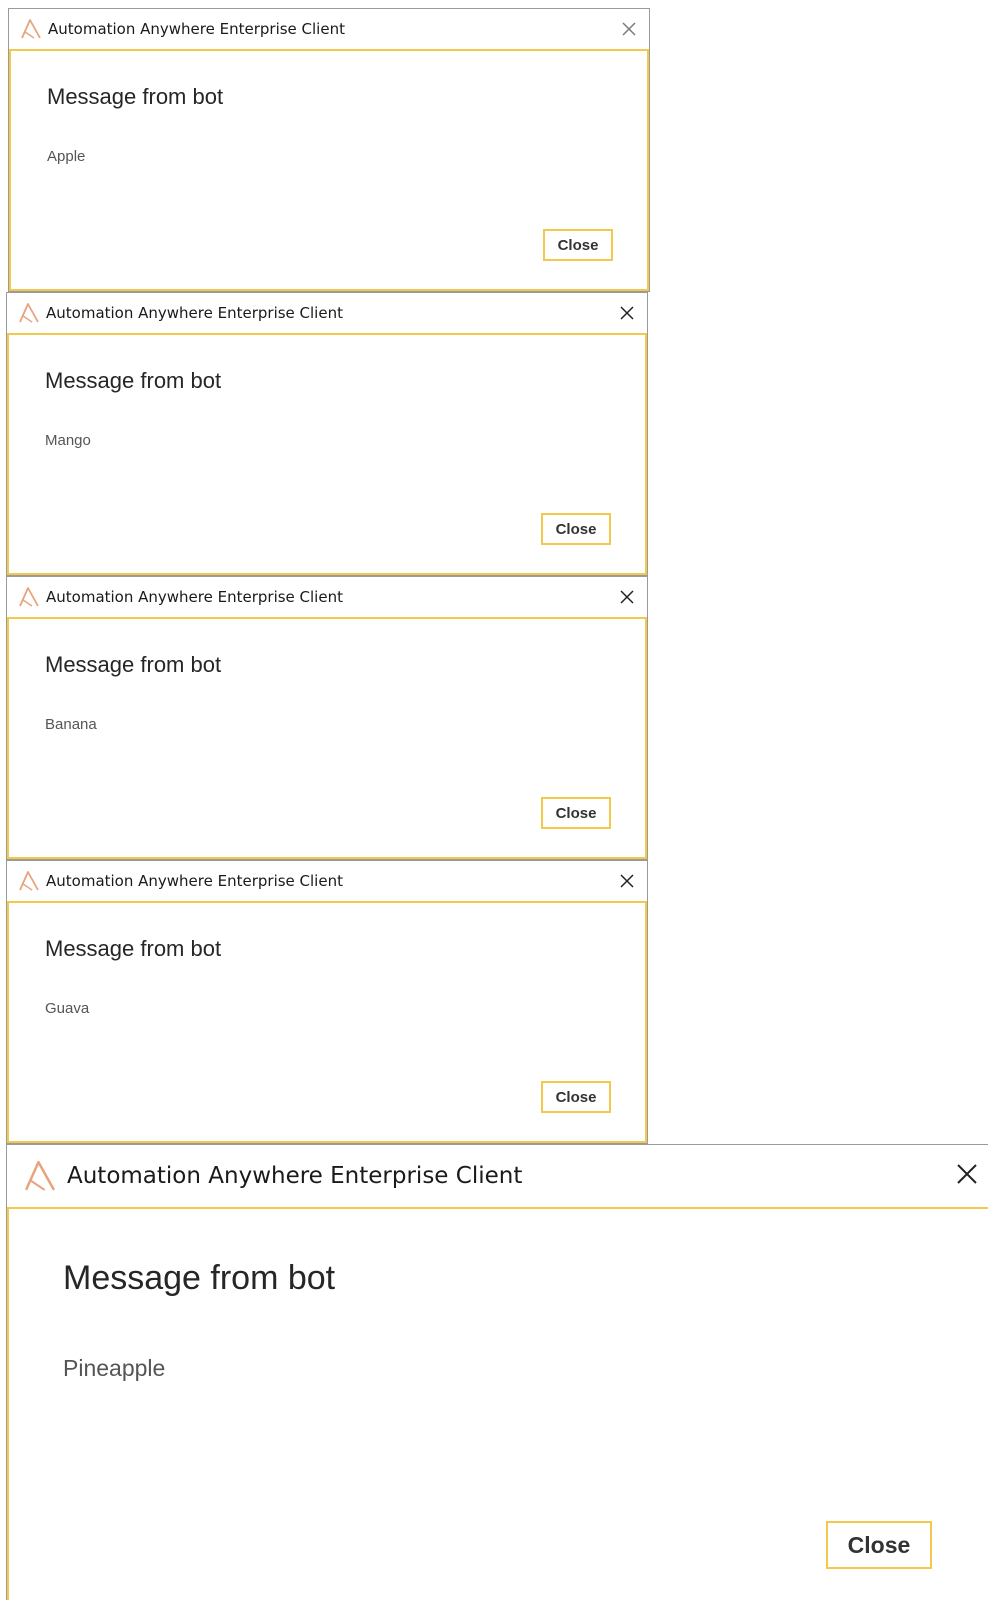 The height and width of the screenshot is (1600, 988). What do you see at coordinates (327, 454) in the screenshot?
I see `dialog-body: Message from bot Mango Close` at bounding box center [327, 454].